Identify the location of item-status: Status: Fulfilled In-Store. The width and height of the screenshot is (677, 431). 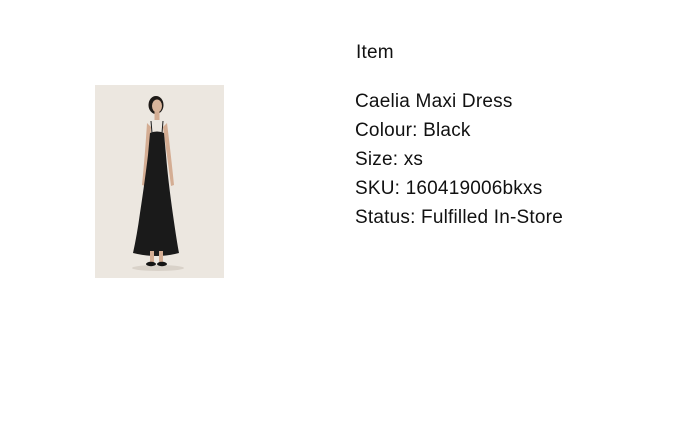
(459, 217).